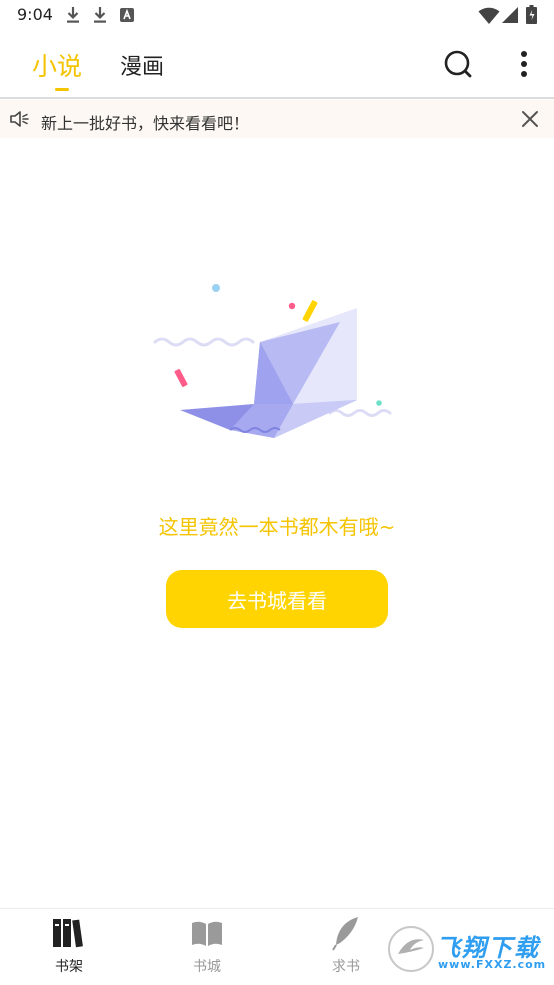 The image size is (554, 985). Describe the element at coordinates (277, 119) in the screenshot. I see `notice-bar: 新上一批好书，快来看看吧！` at that location.